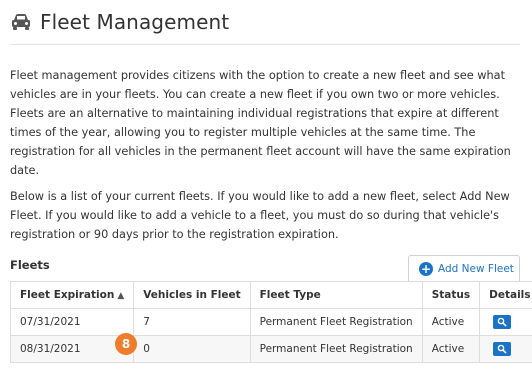 The height and width of the screenshot is (376, 532). What do you see at coordinates (135, 22) in the screenshot?
I see `page-title: Fleet Management` at bounding box center [135, 22].